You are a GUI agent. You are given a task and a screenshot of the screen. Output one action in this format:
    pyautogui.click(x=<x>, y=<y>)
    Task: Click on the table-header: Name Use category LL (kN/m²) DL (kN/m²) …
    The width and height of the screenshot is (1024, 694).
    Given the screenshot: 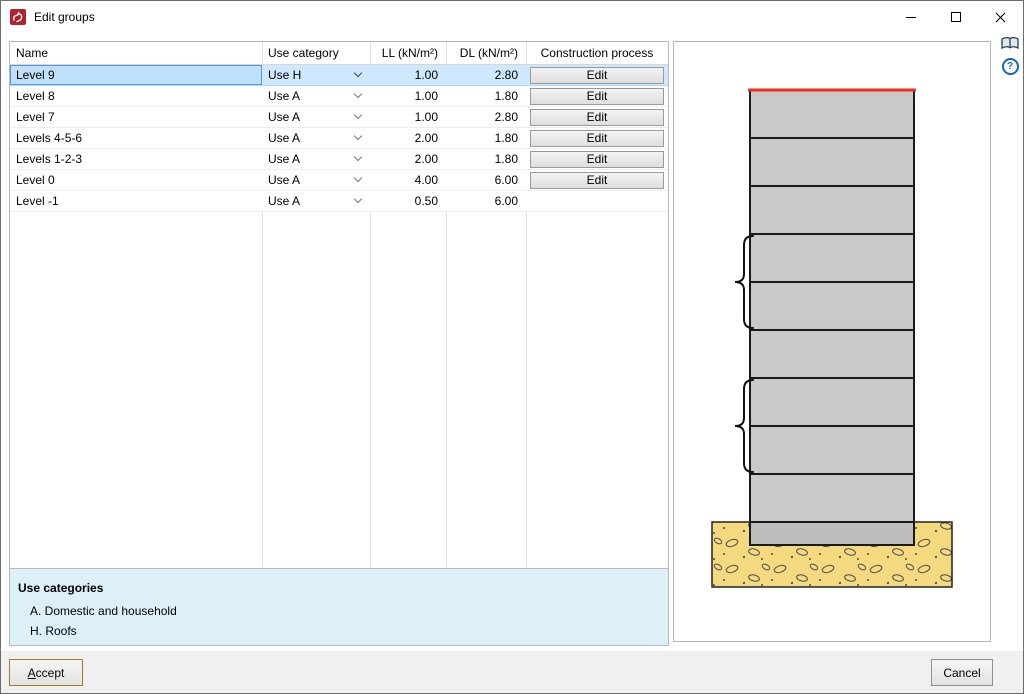 What is the action you would take?
    pyautogui.click(x=339, y=53)
    